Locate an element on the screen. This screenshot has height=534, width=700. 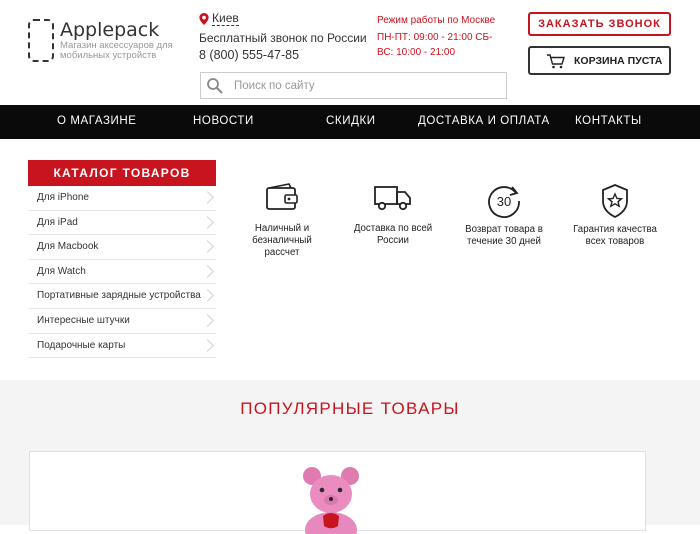
catalog-item-ipad: Для iPad is located at coordinates (122, 223).